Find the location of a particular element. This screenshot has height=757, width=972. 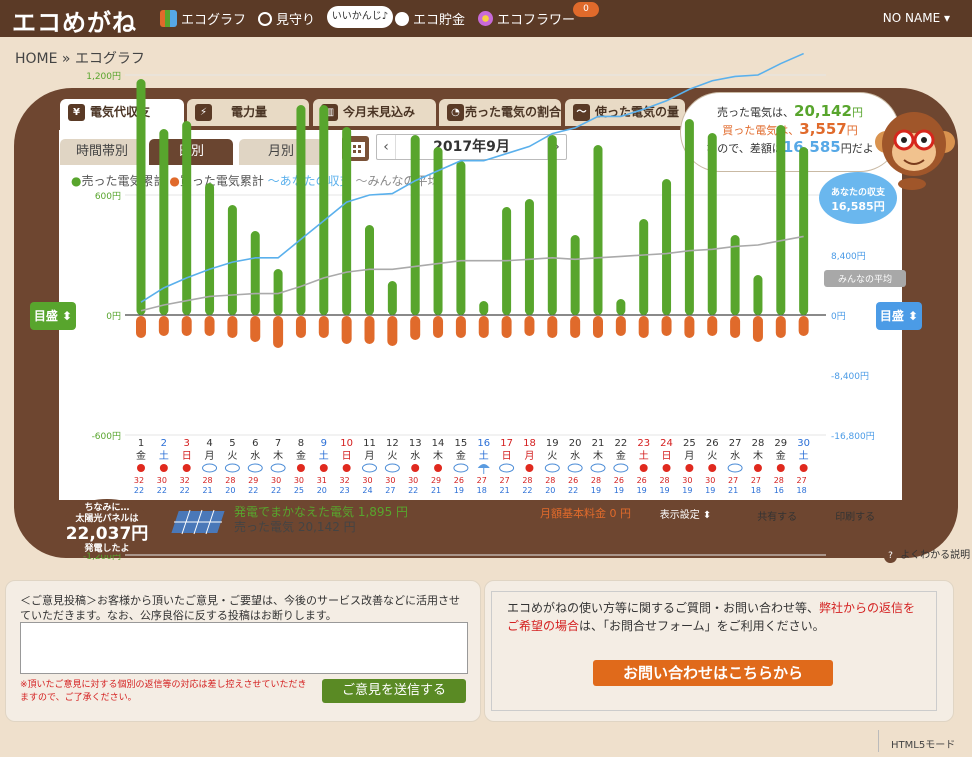

share-label: 共有する is located at coordinates (777, 517).